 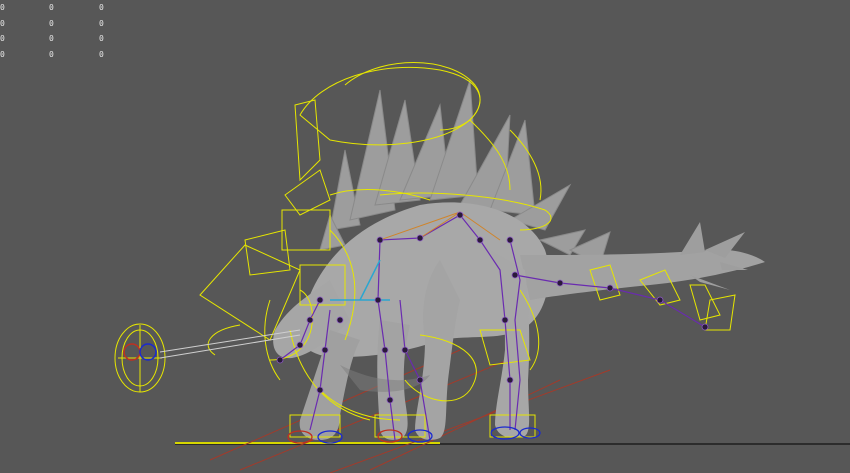 I want to click on ik-guide-lines, so click(x=410, y=411).